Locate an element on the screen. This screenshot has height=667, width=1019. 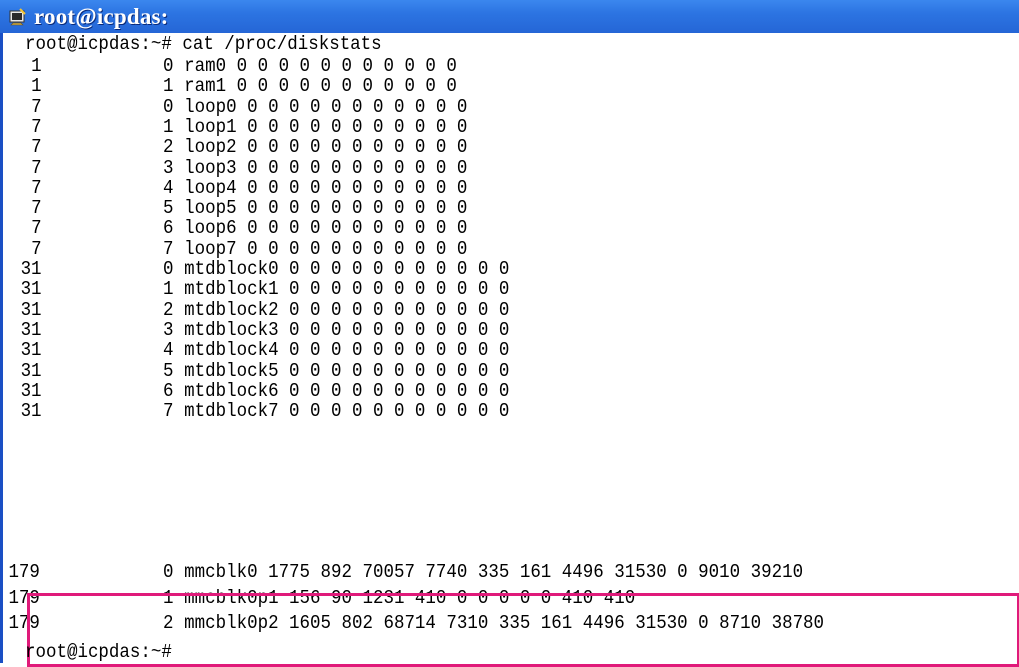
device-stats: mtdblock4 0 0 0 0 0 0 0 0 0 0 0 is located at coordinates (347, 350).